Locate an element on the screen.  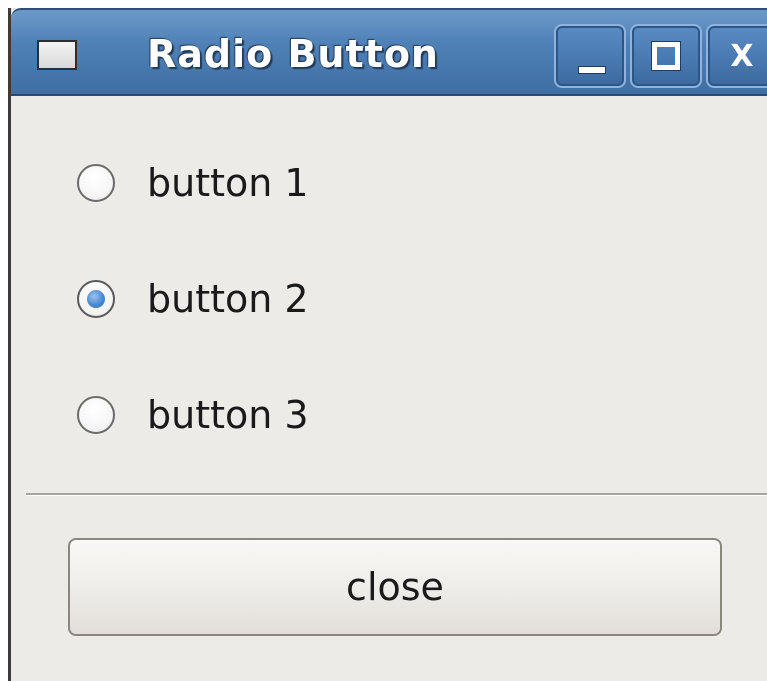
radio-label: button 1 is located at coordinates (228, 183).